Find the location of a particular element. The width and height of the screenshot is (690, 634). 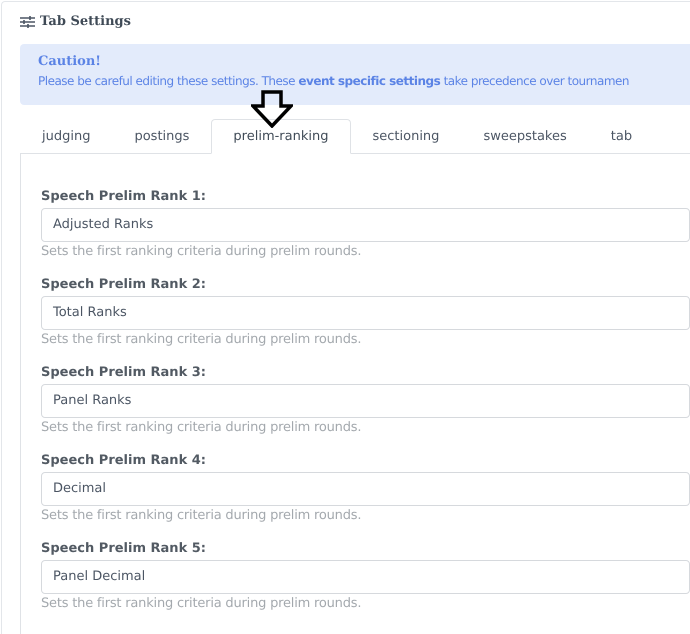

select-field: Adjusted Ranks is located at coordinates (365, 225).